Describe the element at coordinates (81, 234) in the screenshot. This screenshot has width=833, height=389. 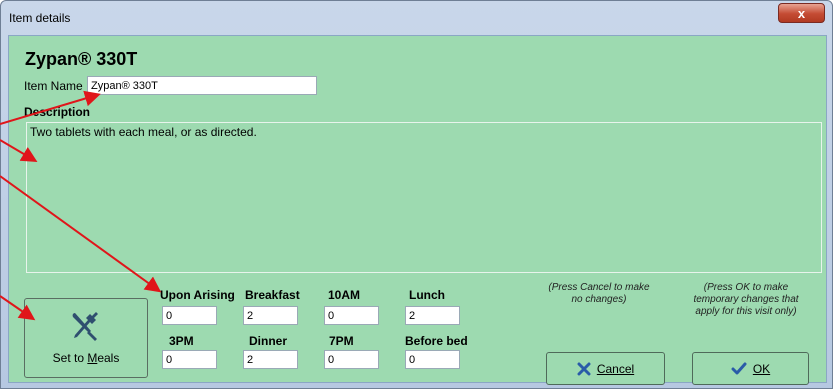
I see `arrow-to-upon-arising` at that location.